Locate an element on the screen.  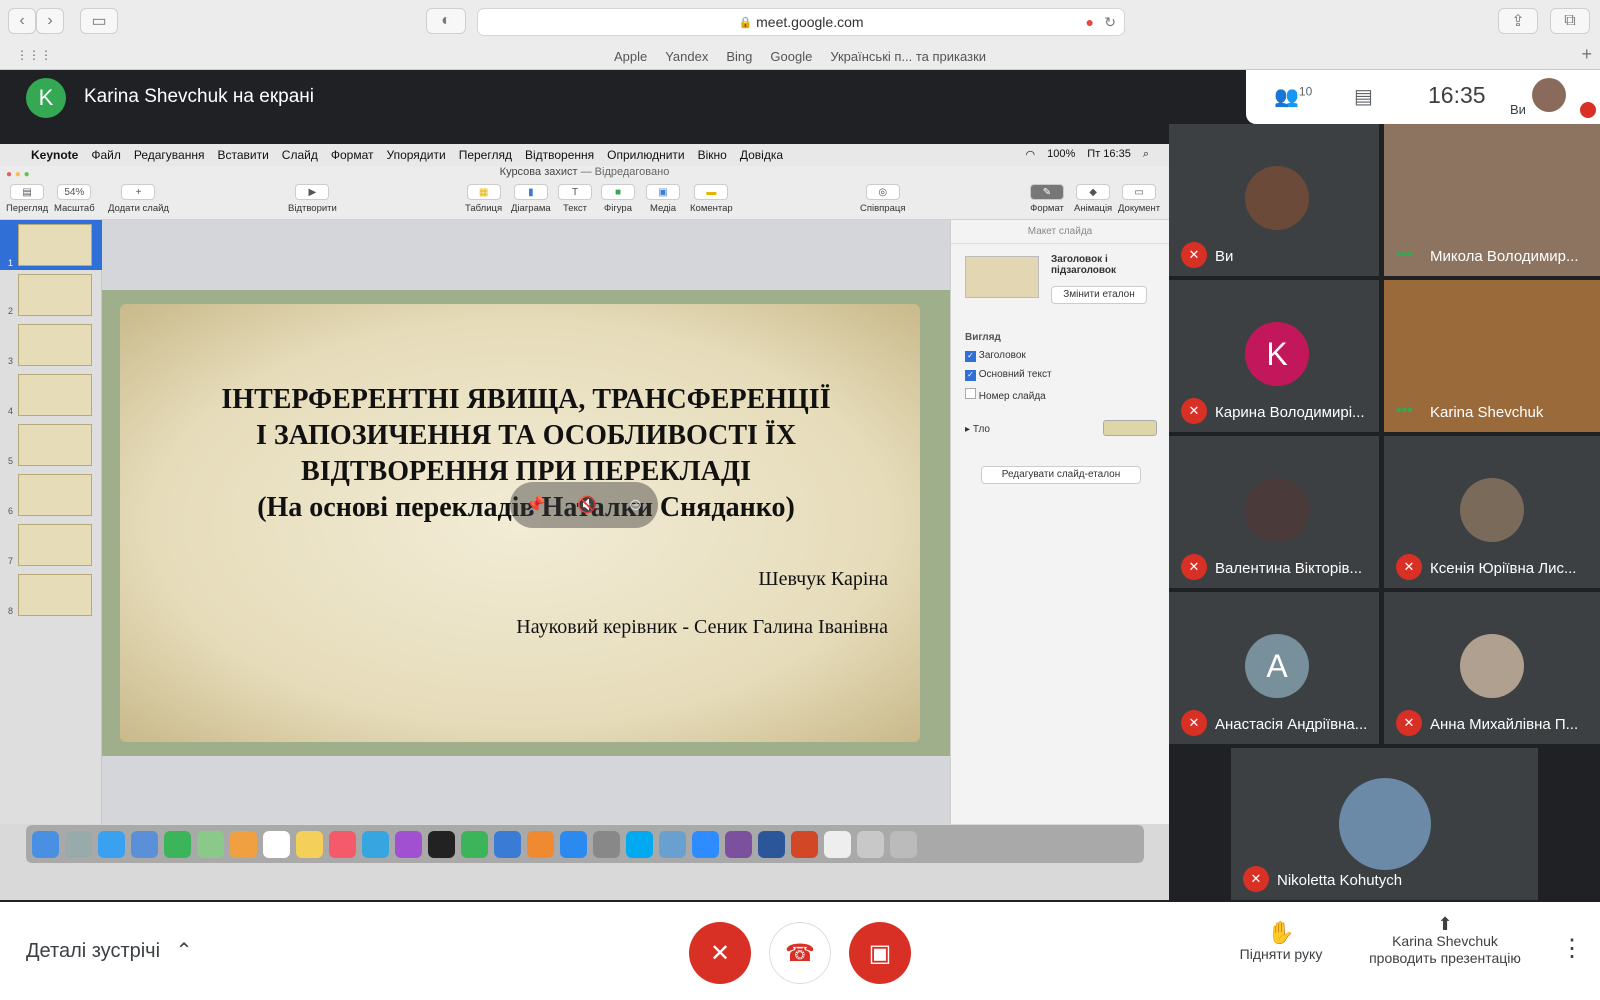
sidebar-toggle-icon: ▭ is located at coordinates (99, 21).